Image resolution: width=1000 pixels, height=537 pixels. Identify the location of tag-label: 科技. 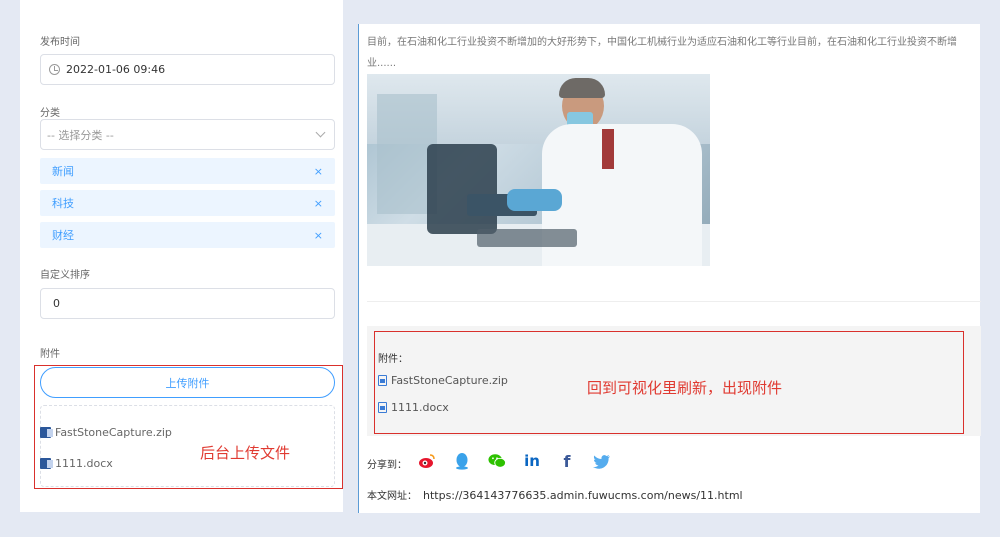
(63, 203).